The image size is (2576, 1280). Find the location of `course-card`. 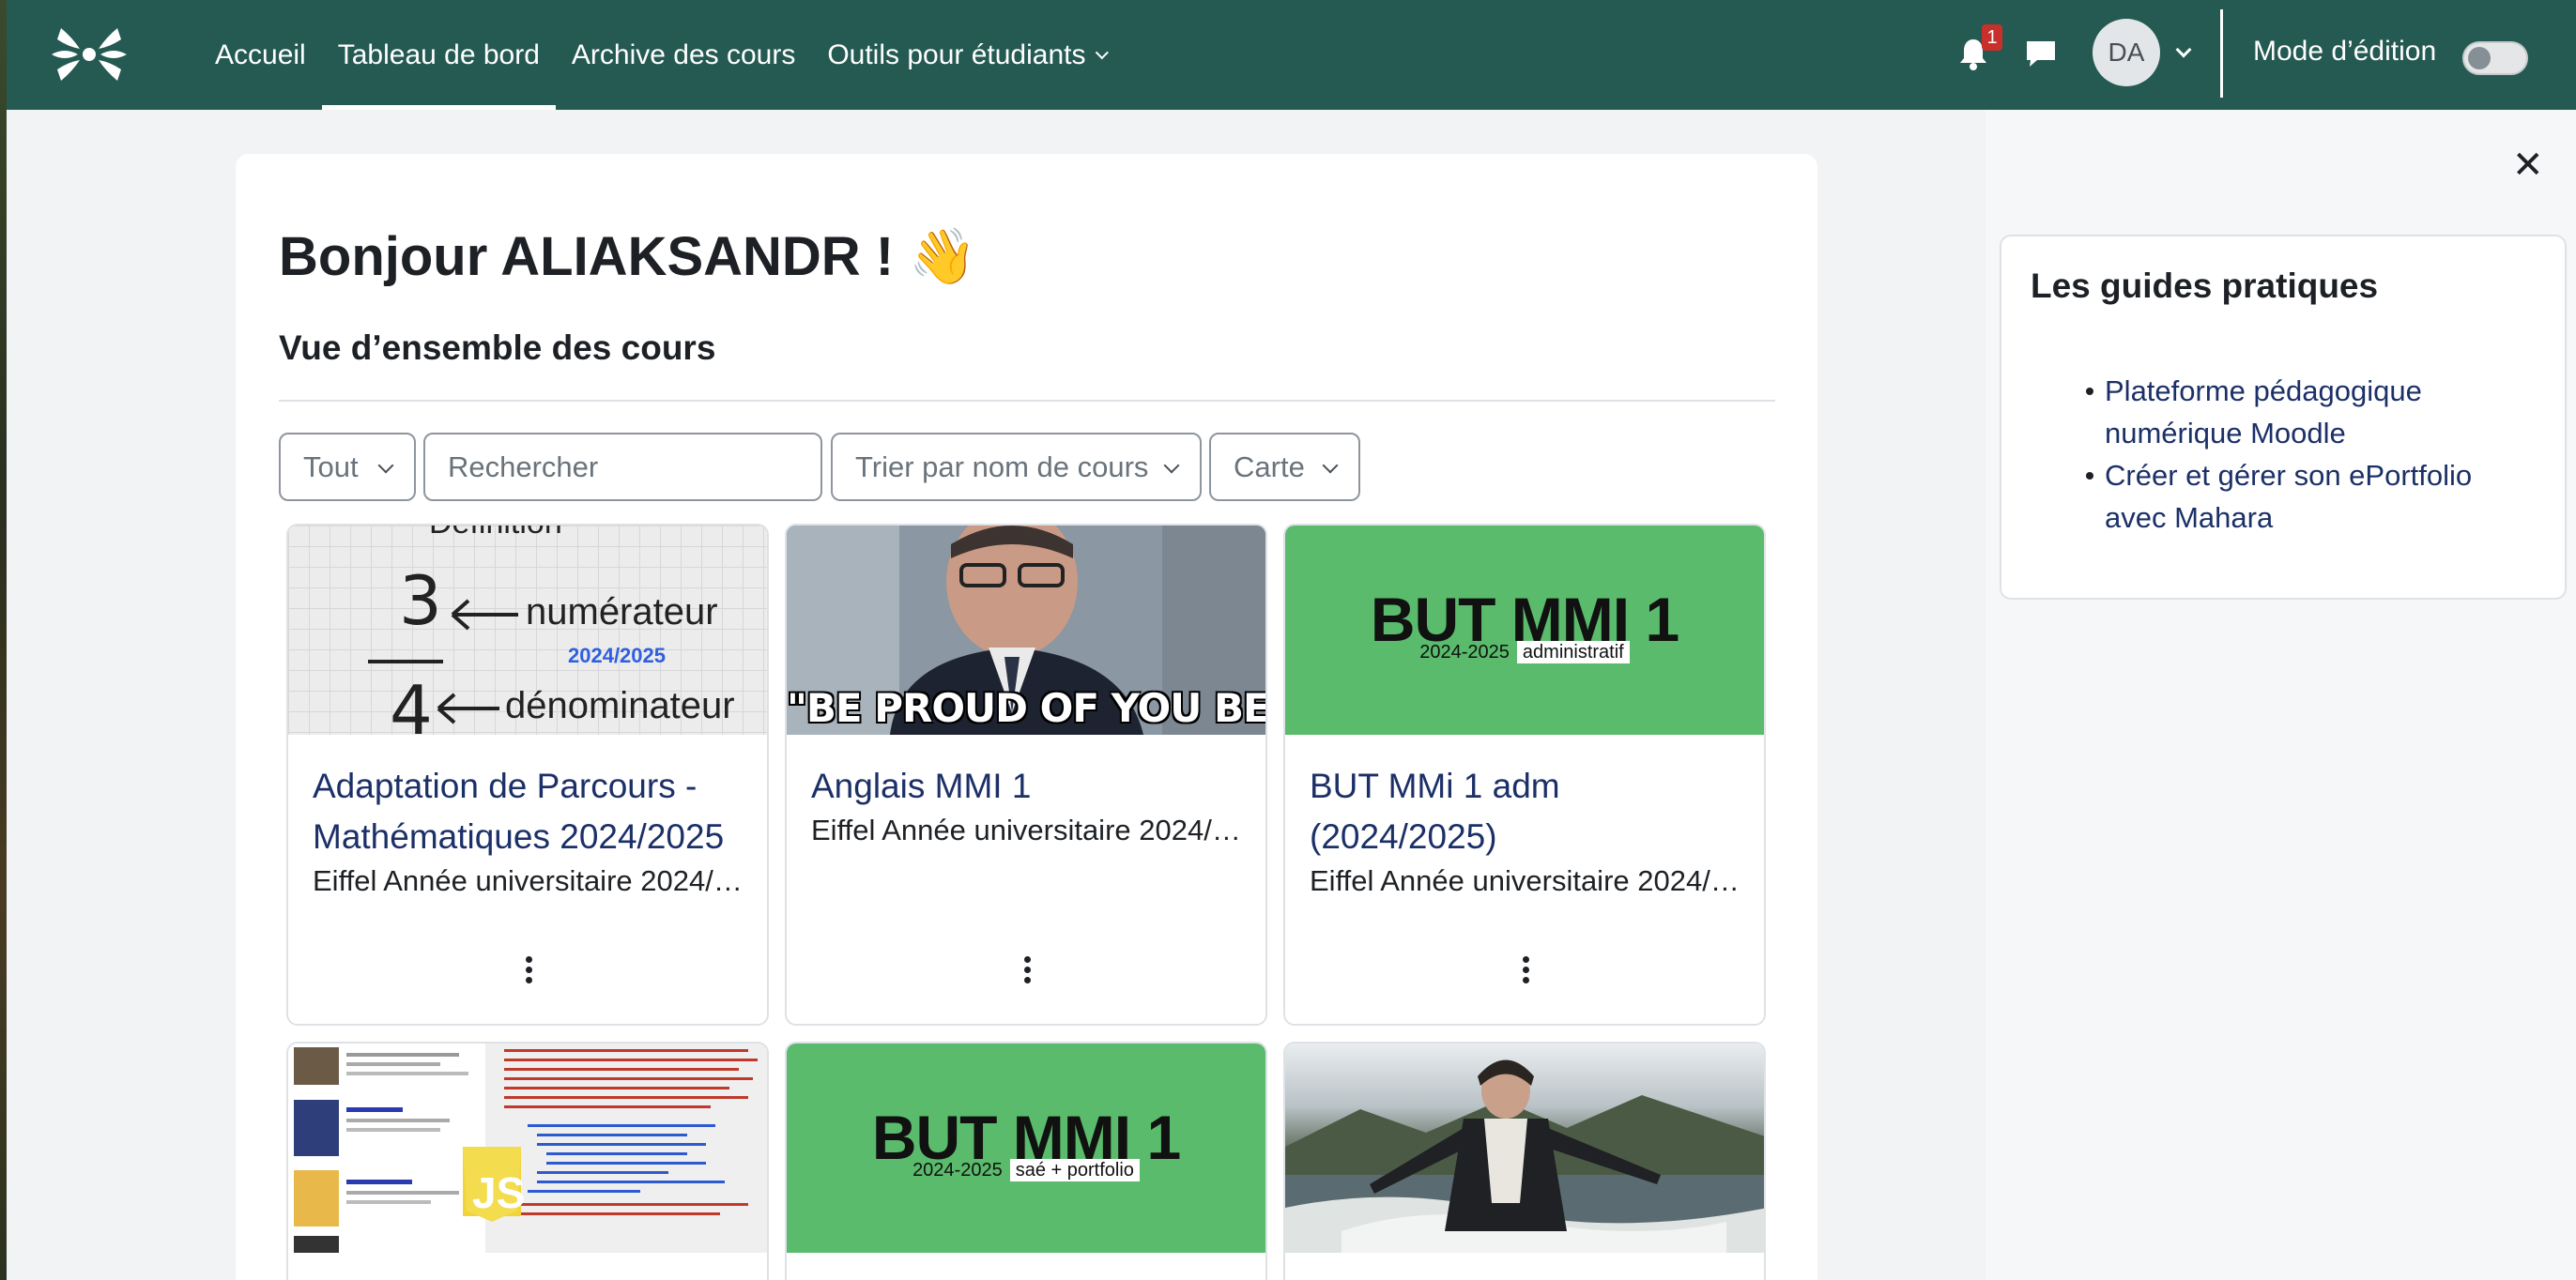

course-card is located at coordinates (1524, 1161).